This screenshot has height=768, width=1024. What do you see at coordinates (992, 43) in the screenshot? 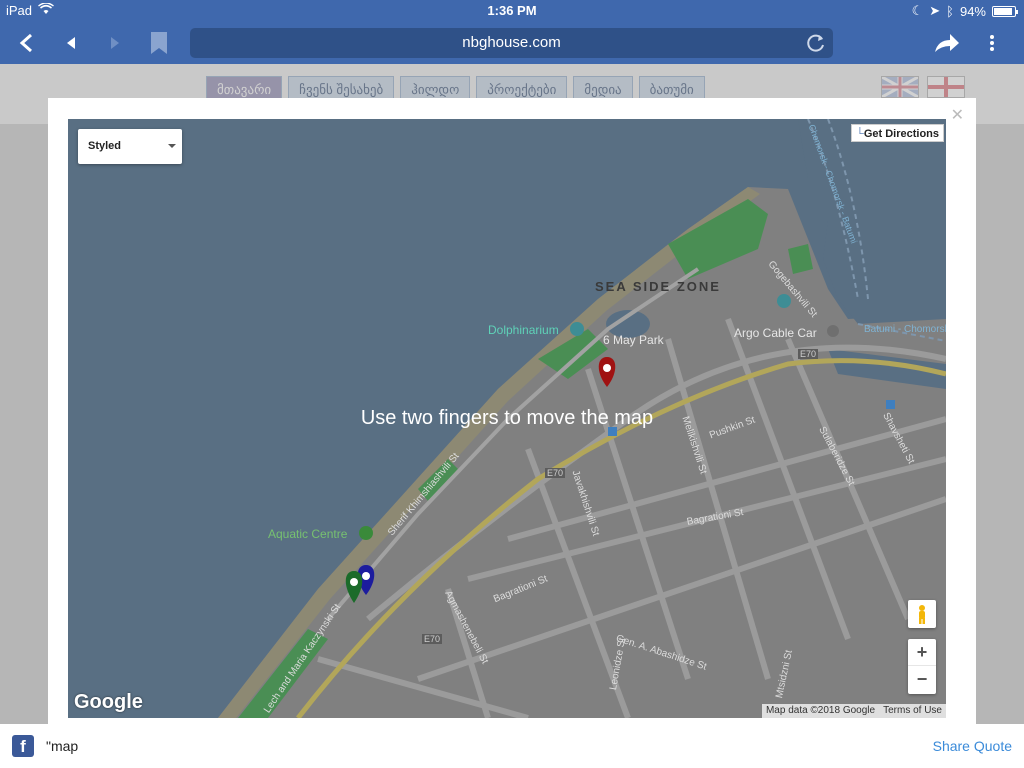
I see `more-menu-icon` at bounding box center [992, 43].